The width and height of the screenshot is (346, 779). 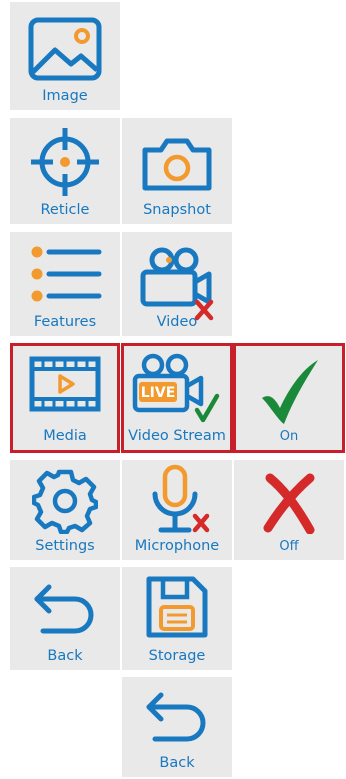 I want to click on menu-tile-microphone: Microphone, so click(x=177, y=510).